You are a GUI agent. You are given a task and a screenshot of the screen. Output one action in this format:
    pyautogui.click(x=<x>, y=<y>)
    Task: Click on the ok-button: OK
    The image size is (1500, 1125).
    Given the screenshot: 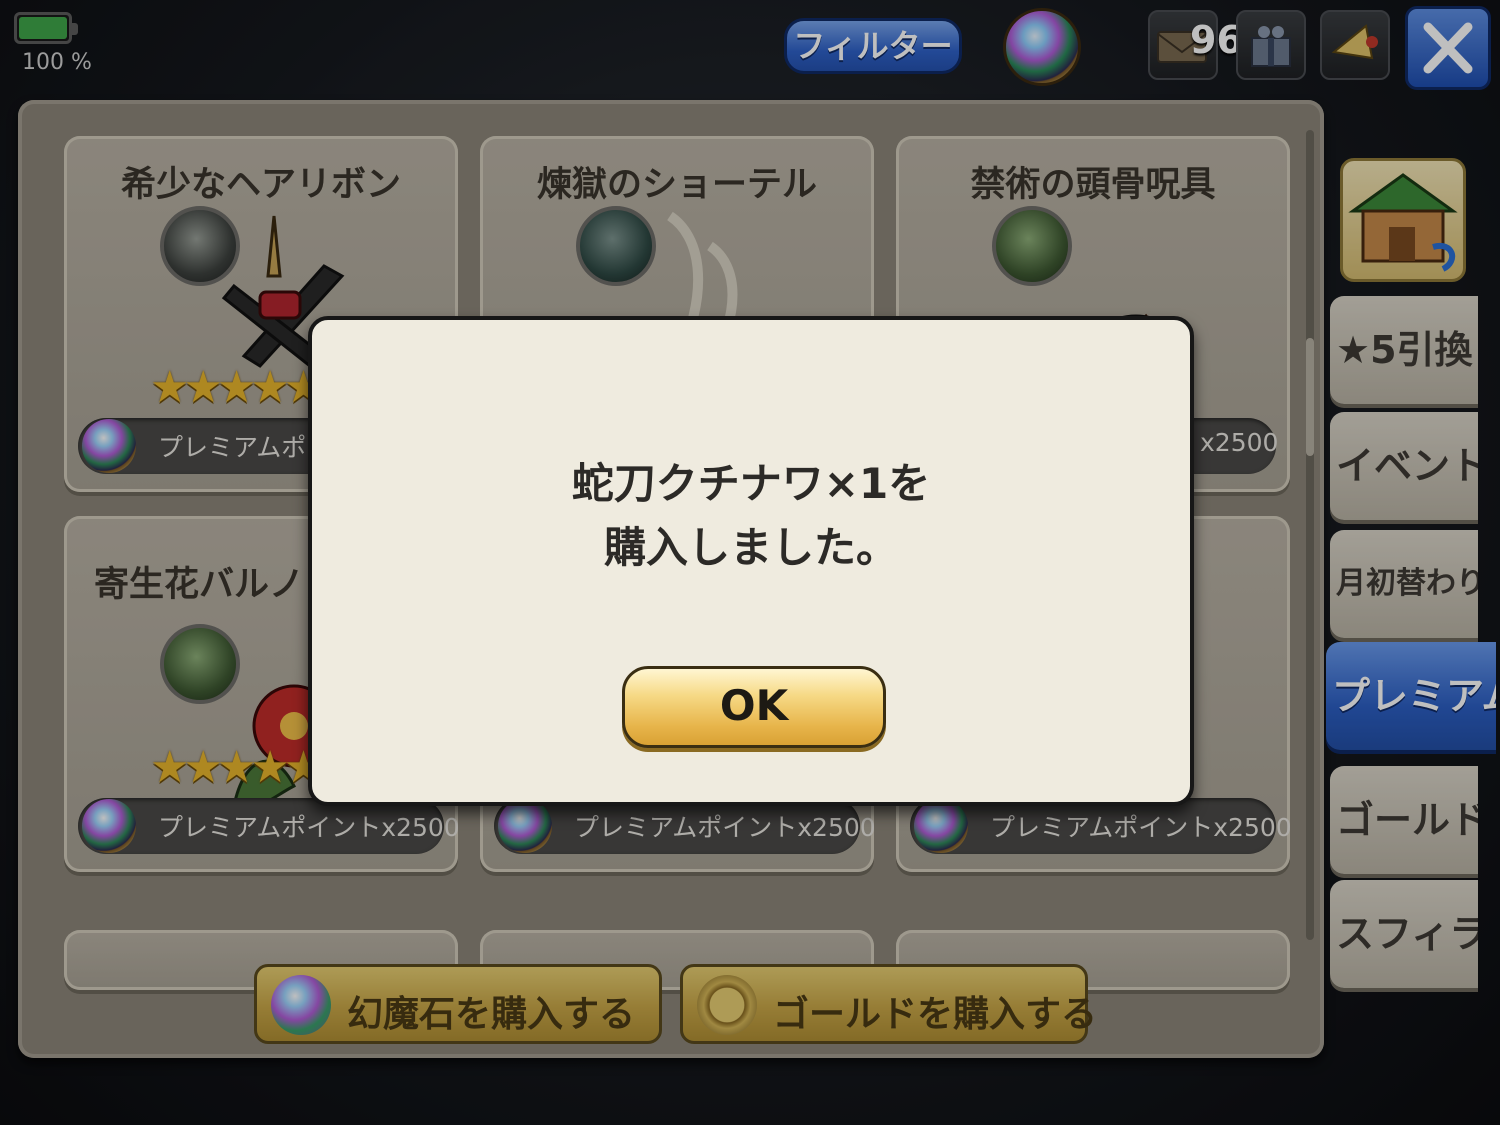 What is the action you would take?
    pyautogui.click(x=754, y=707)
    